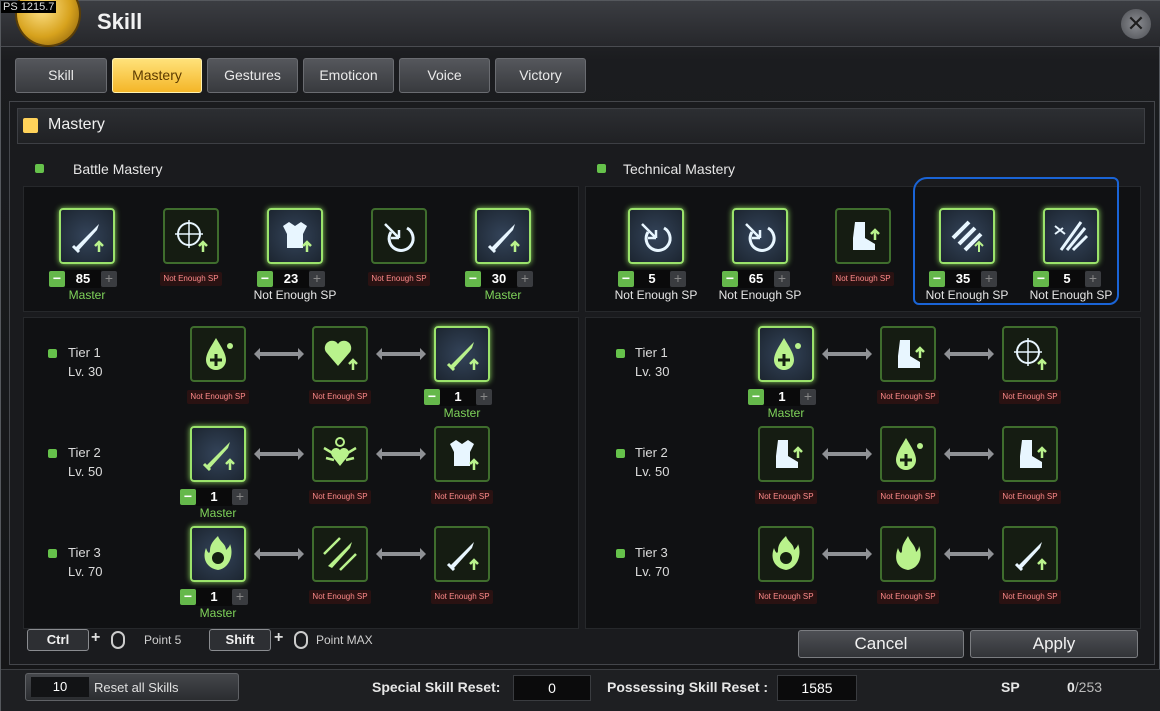 This screenshot has width=1160, height=711. I want to click on skill-level-value: 85, so click(83, 279).